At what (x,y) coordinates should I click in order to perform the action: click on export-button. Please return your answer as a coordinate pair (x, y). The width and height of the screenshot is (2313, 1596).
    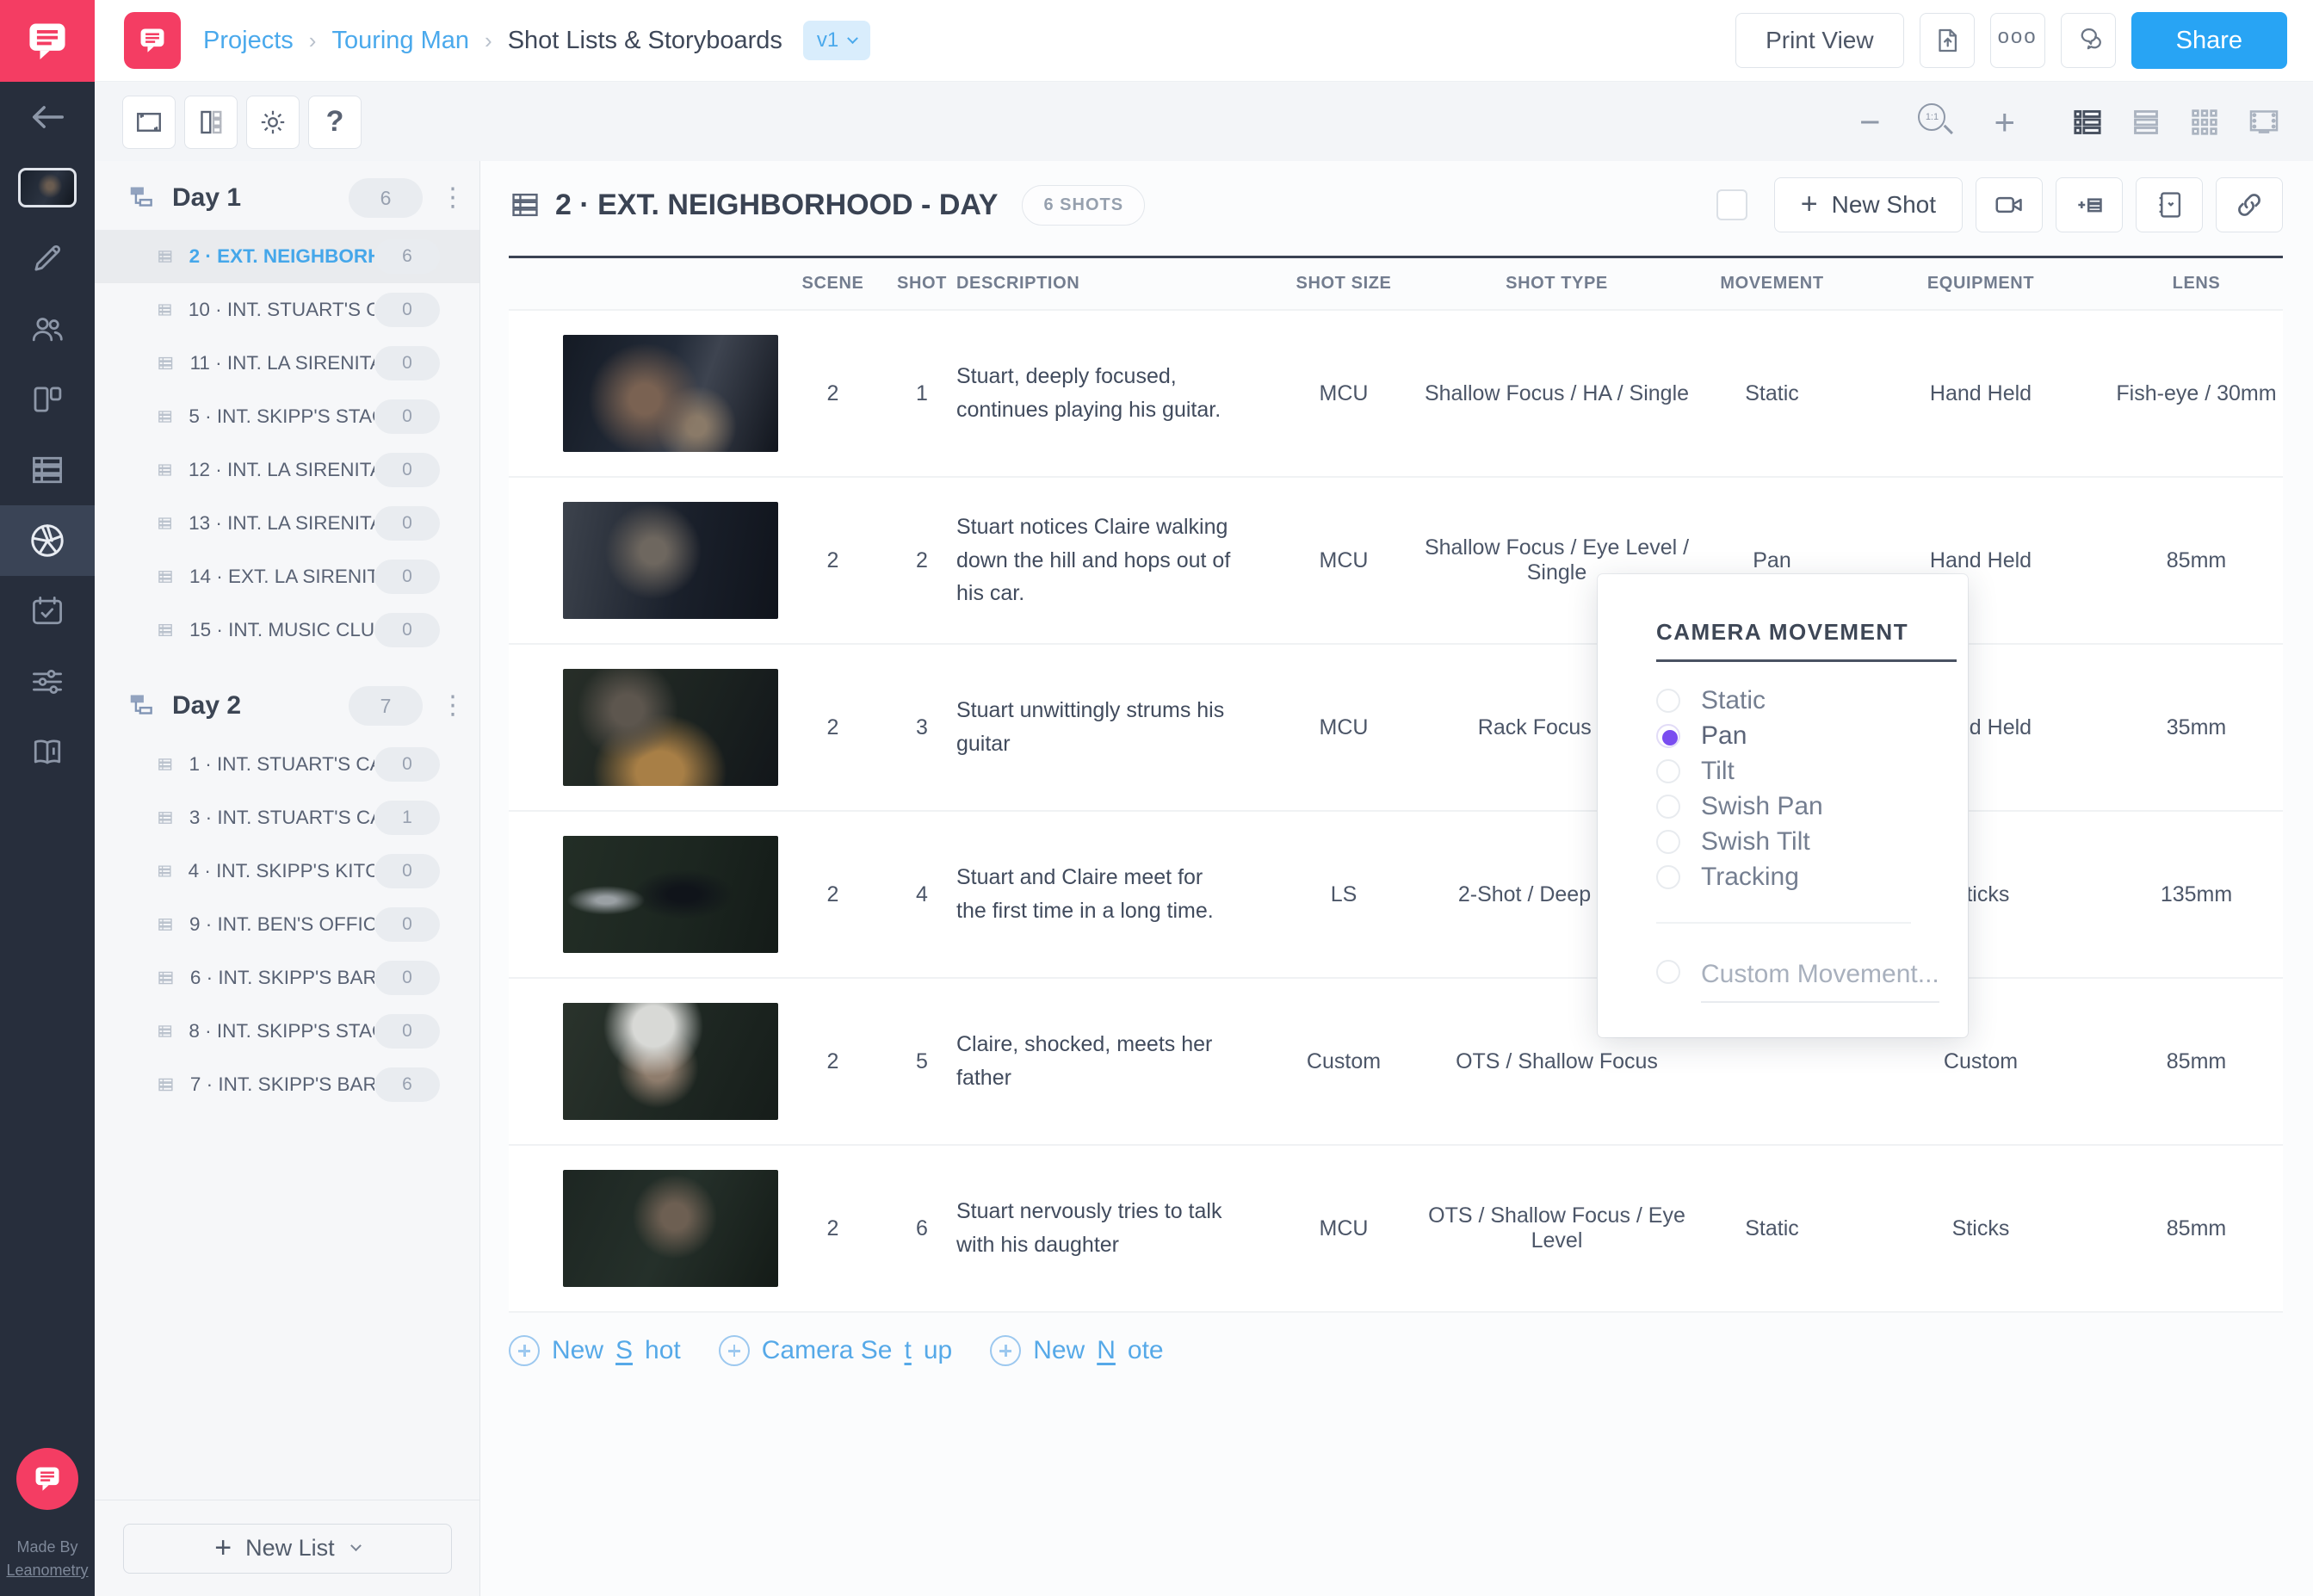
    Looking at the image, I should click on (1947, 40).